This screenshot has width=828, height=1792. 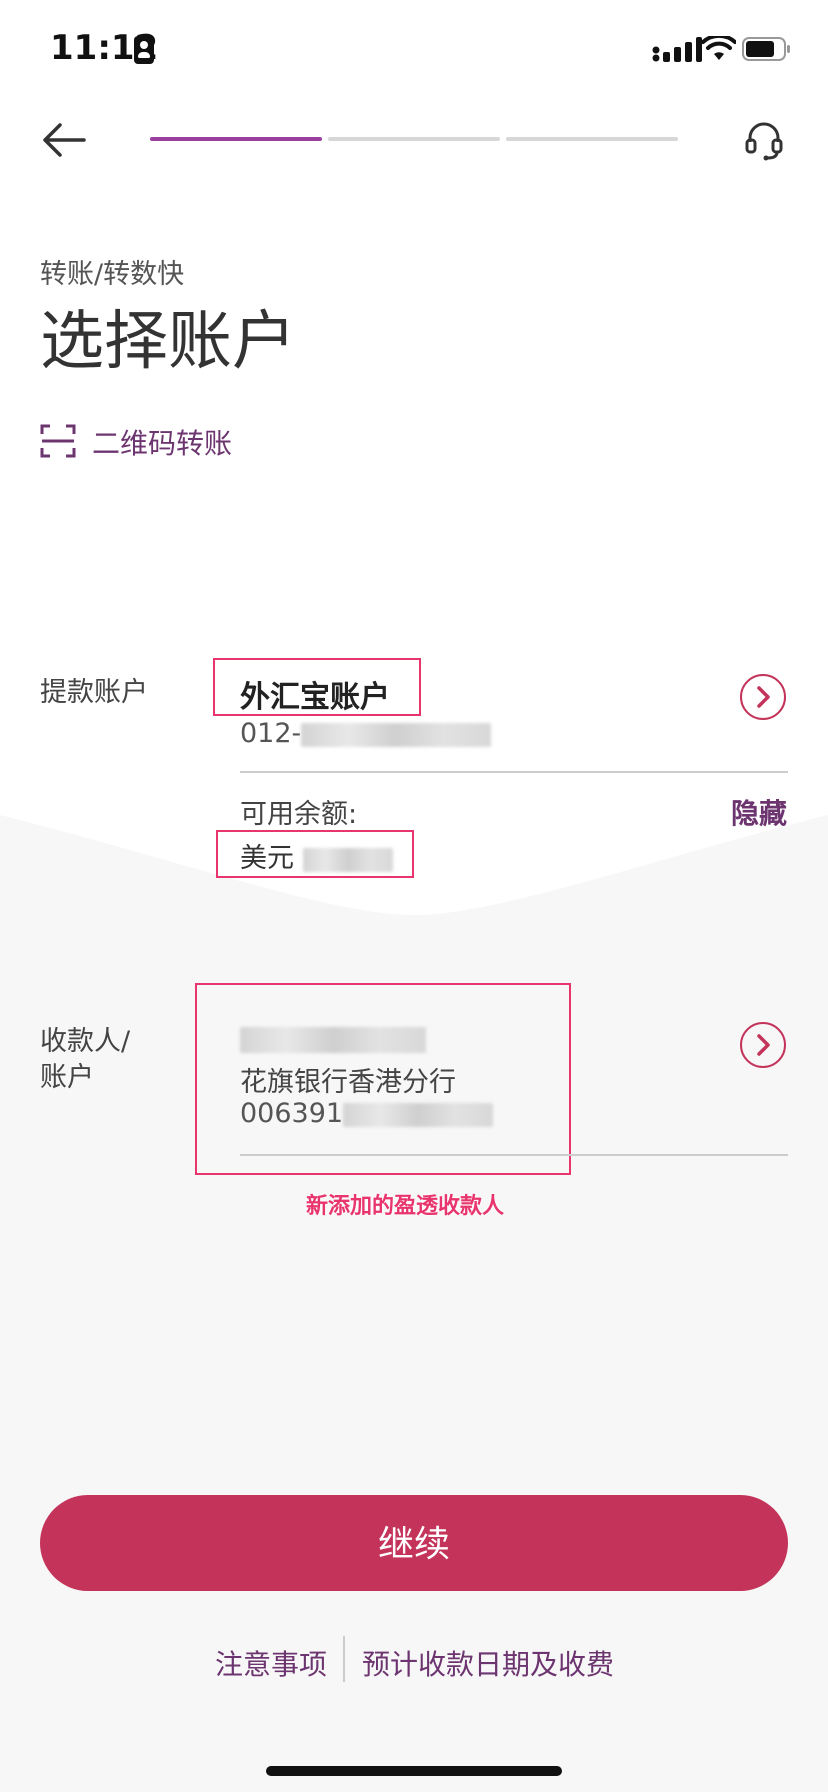 What do you see at coordinates (85, 1041) in the screenshot?
I see `payee-label-line1: 收款人/` at bounding box center [85, 1041].